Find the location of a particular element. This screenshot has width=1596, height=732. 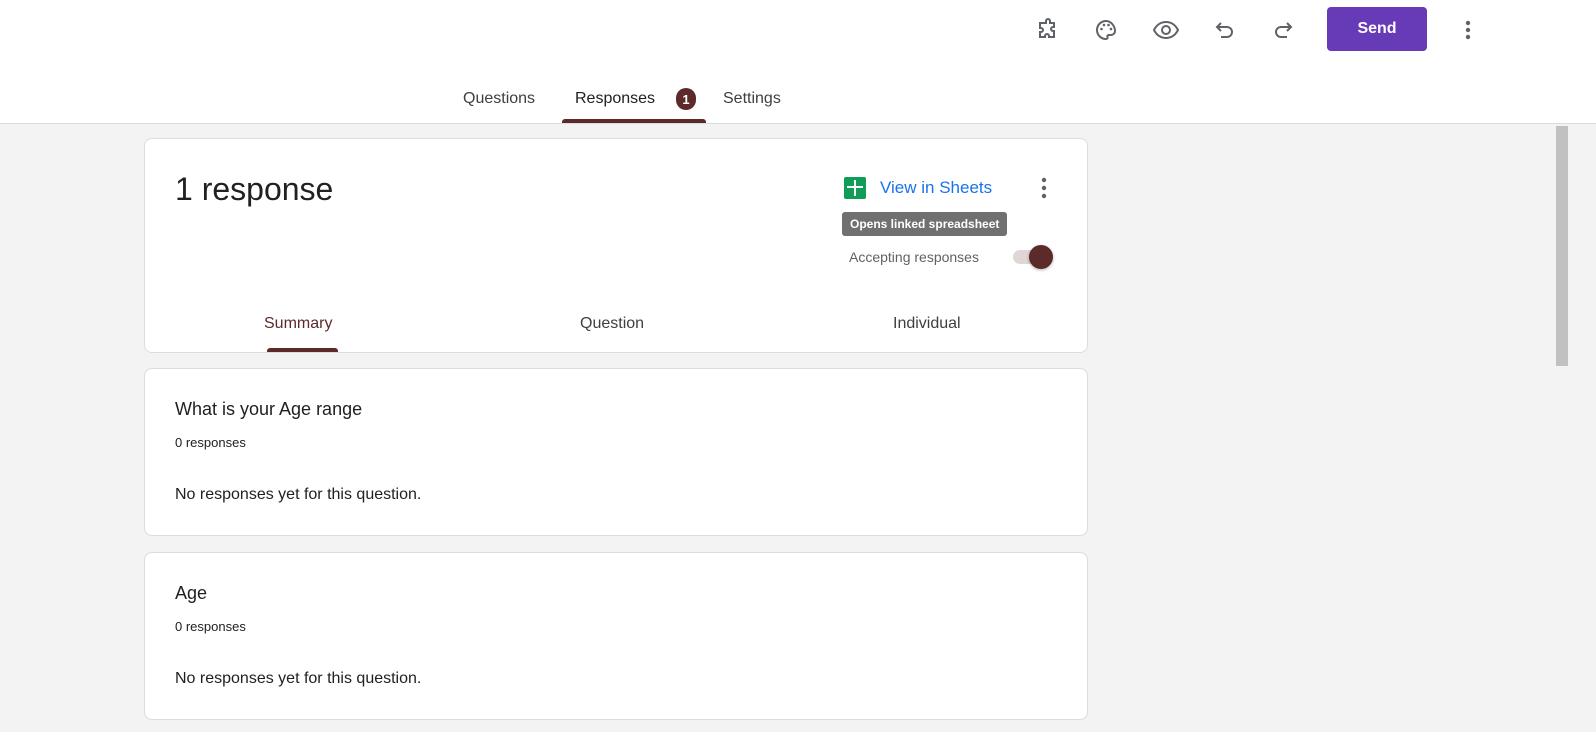

palette-icon is located at coordinates (1106, 30).